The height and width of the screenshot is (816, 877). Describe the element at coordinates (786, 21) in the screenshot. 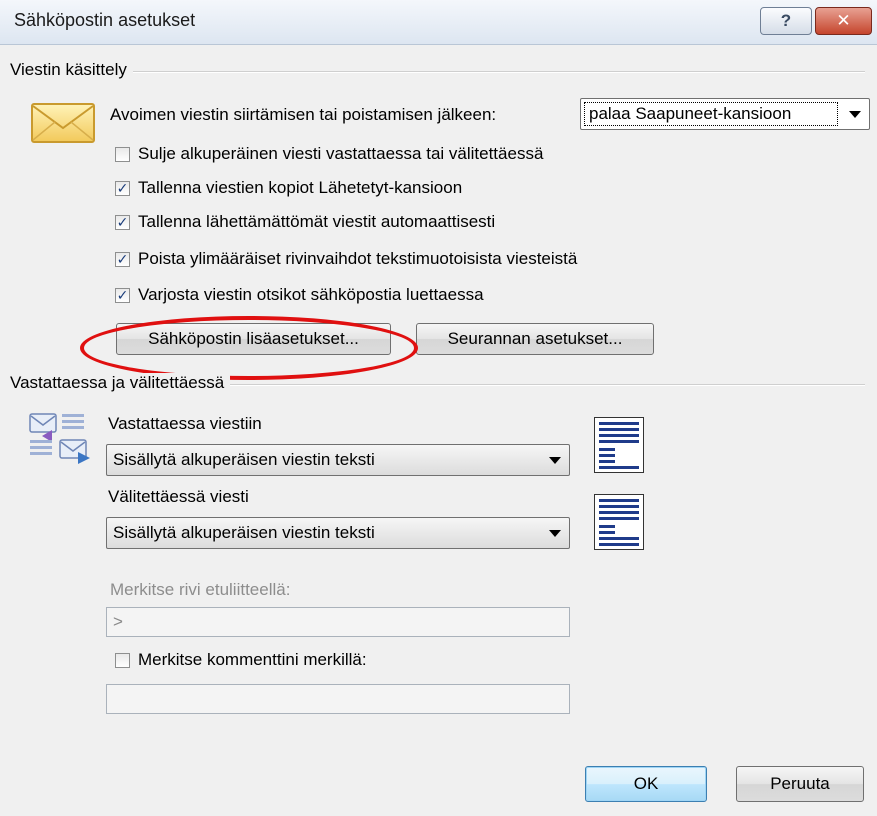

I see `help-button: ?` at that location.